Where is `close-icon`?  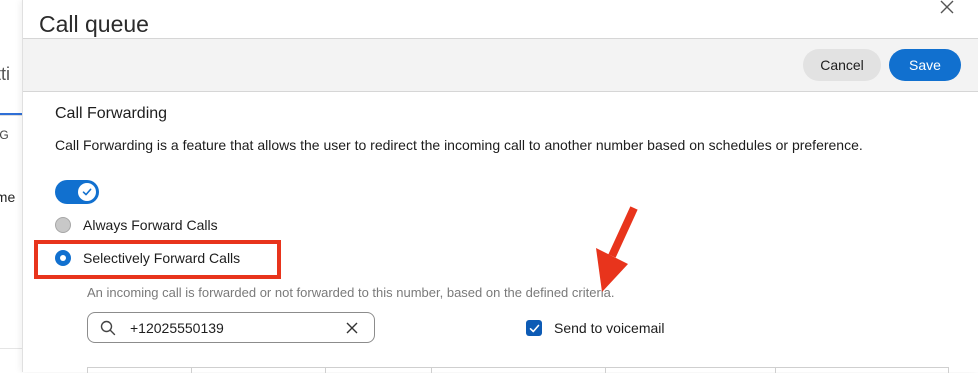 close-icon is located at coordinates (947, 7).